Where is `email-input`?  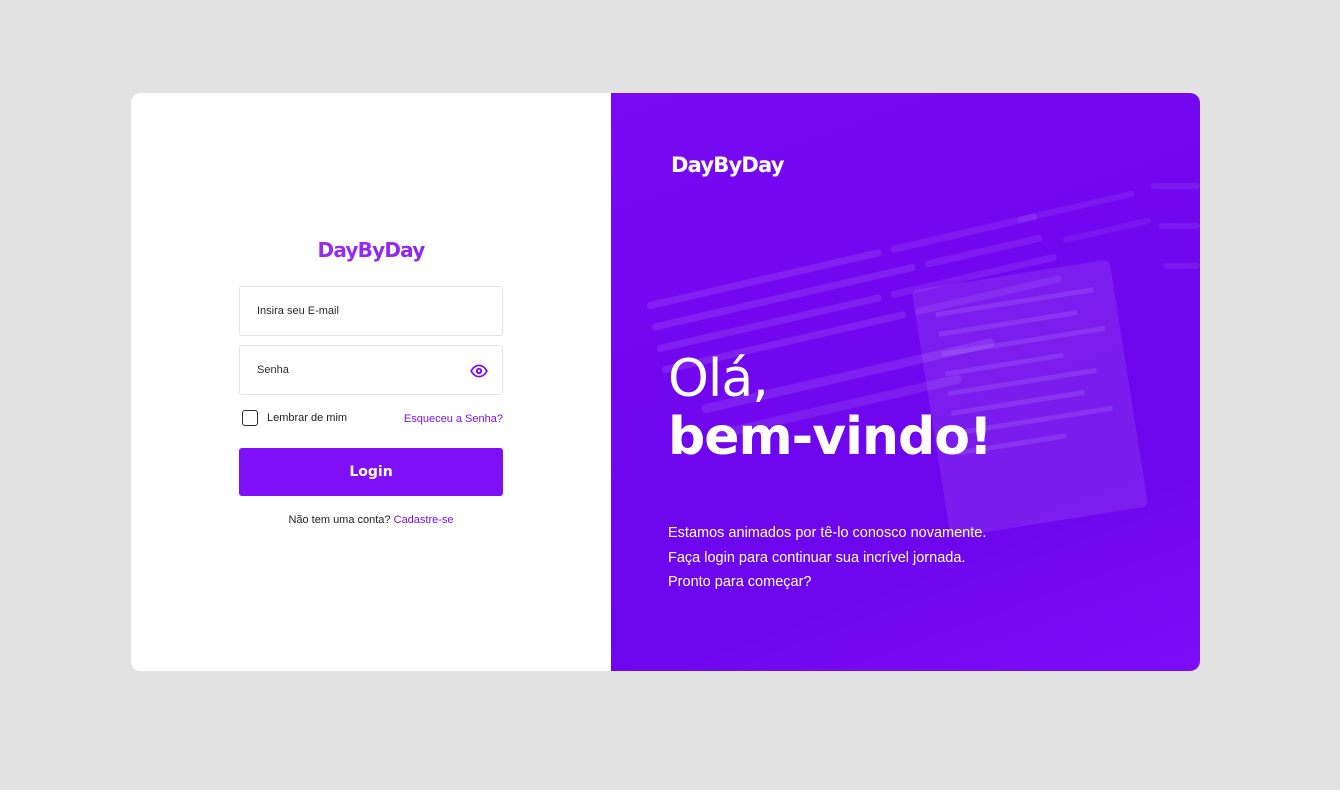 email-input is located at coordinates (362, 311).